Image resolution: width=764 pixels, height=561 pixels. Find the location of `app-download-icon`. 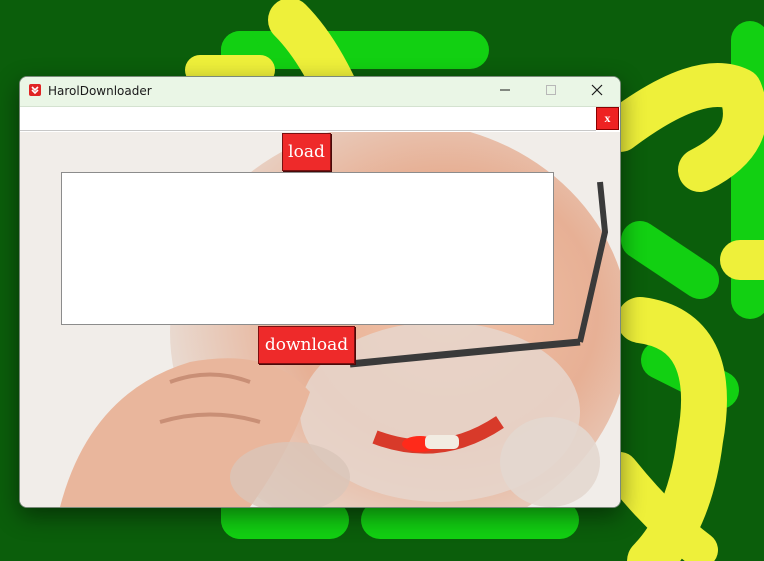

app-download-icon is located at coordinates (35, 90).